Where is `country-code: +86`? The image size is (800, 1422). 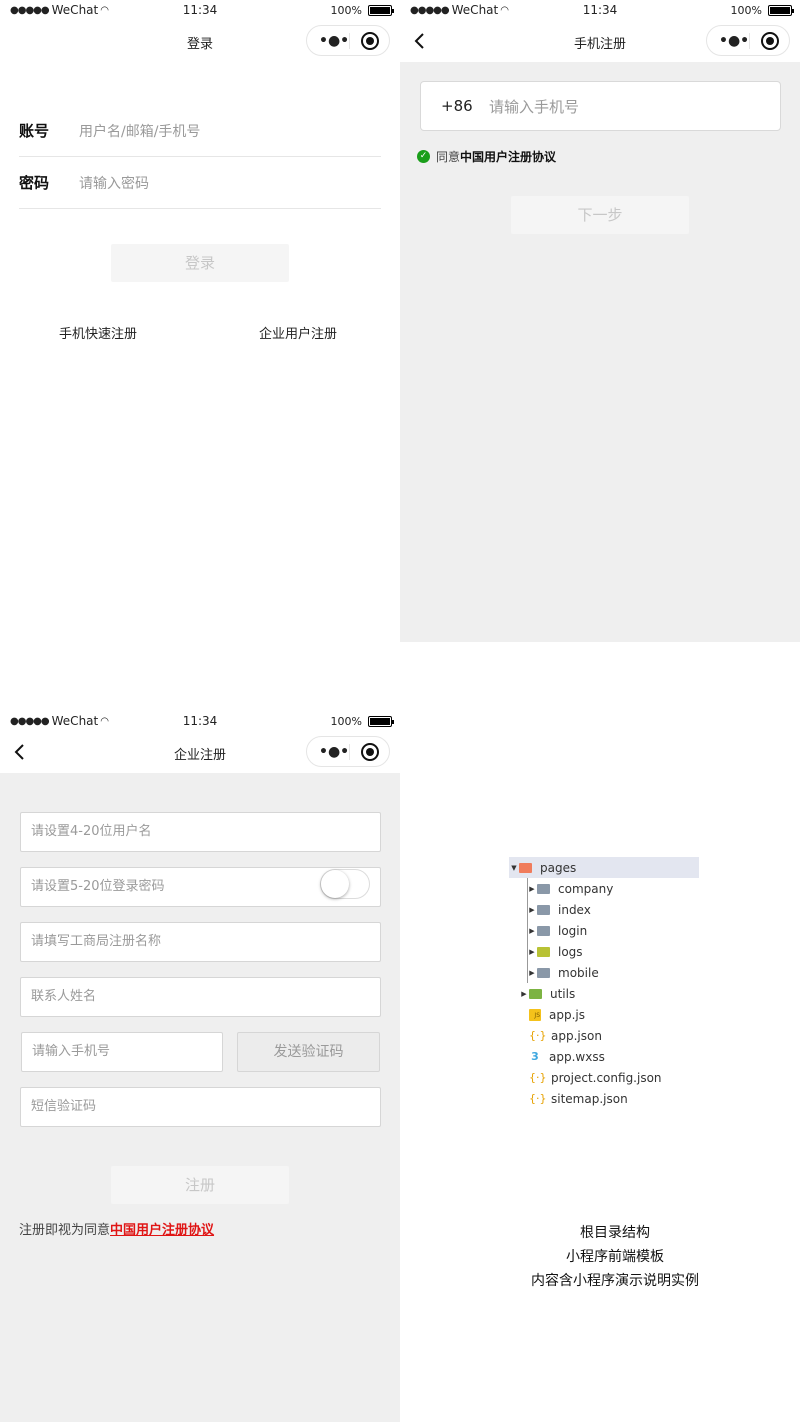
country-code: +86 is located at coordinates (465, 106).